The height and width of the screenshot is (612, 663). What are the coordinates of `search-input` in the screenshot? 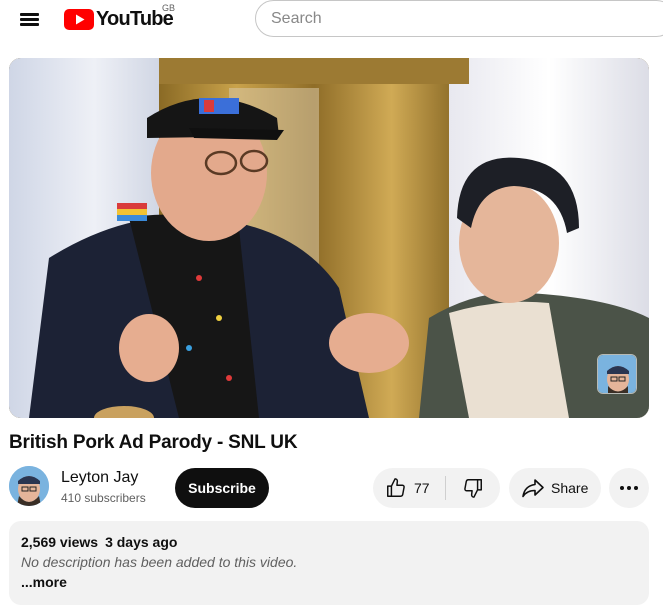 It's located at (461, 19).